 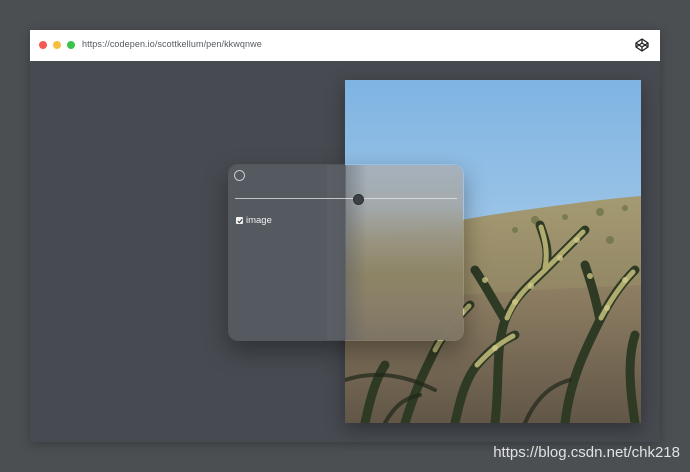 What do you see at coordinates (71, 45) in the screenshot?
I see `maximize-window-dot` at bounding box center [71, 45].